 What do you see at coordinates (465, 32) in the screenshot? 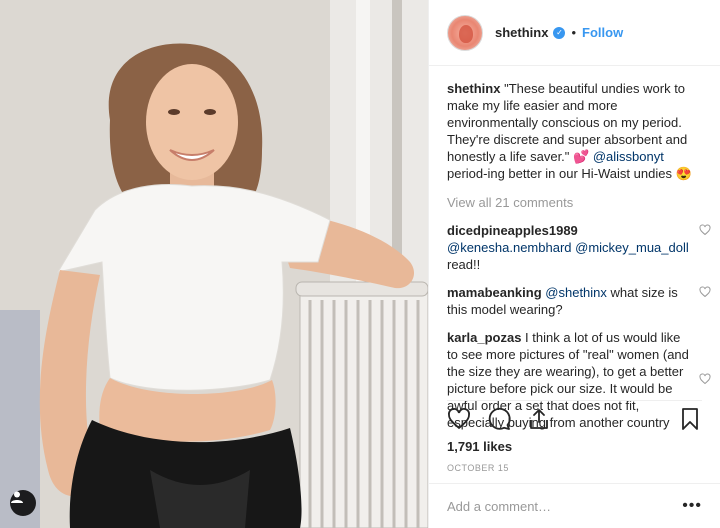
I see `avatar` at bounding box center [465, 32].